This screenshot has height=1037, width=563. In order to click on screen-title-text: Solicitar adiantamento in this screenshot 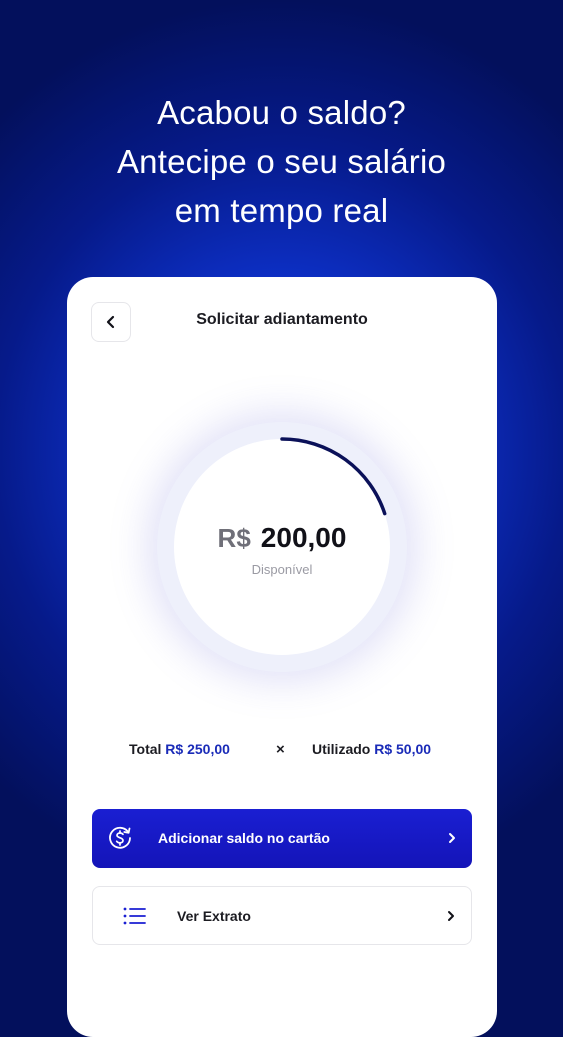, I will do `click(282, 319)`.